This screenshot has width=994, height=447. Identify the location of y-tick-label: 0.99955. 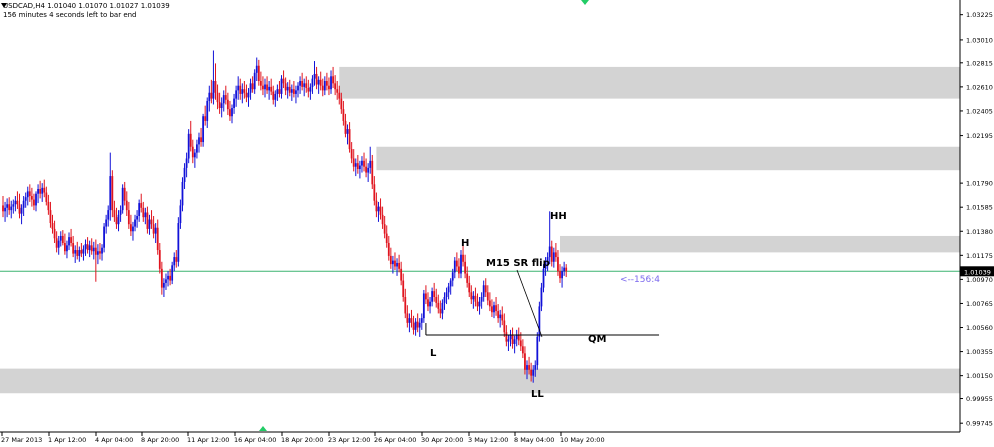
(979, 399).